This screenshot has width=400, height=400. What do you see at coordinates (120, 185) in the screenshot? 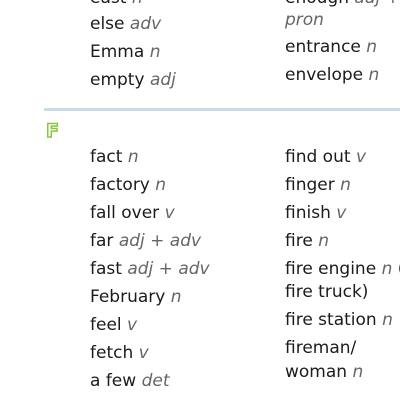
I see `entry-word: factory` at bounding box center [120, 185].